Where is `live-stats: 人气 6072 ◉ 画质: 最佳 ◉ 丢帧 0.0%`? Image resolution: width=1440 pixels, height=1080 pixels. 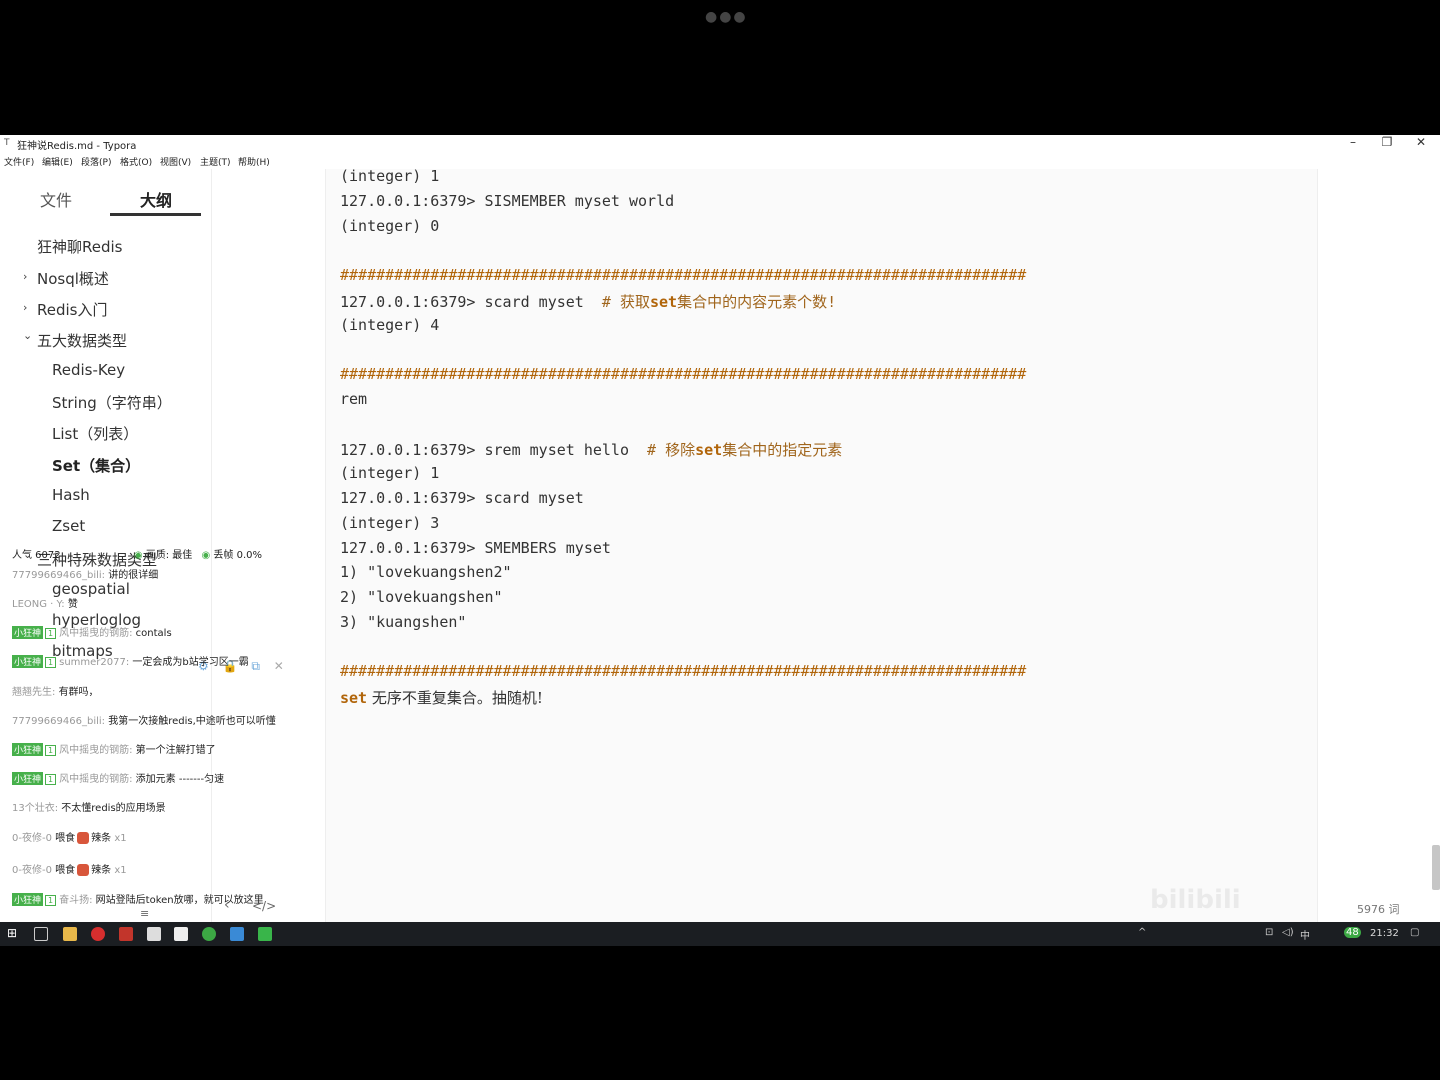
live-stats: 人气 6072 ◉ 画质: 最佳 ◉ 丢帧 0.0% is located at coordinates (137, 553).